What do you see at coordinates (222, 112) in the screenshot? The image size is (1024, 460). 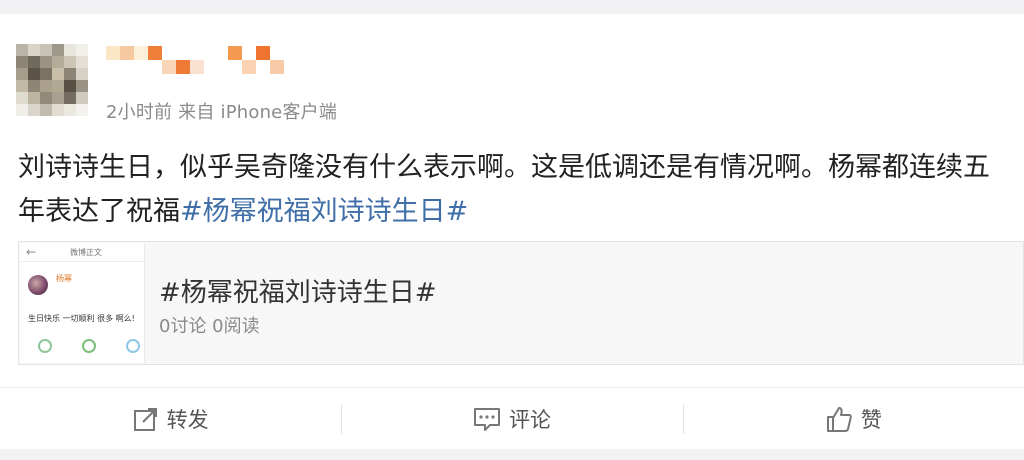 I see `post-meta: 2小时前 来自 iPhone客户端` at bounding box center [222, 112].